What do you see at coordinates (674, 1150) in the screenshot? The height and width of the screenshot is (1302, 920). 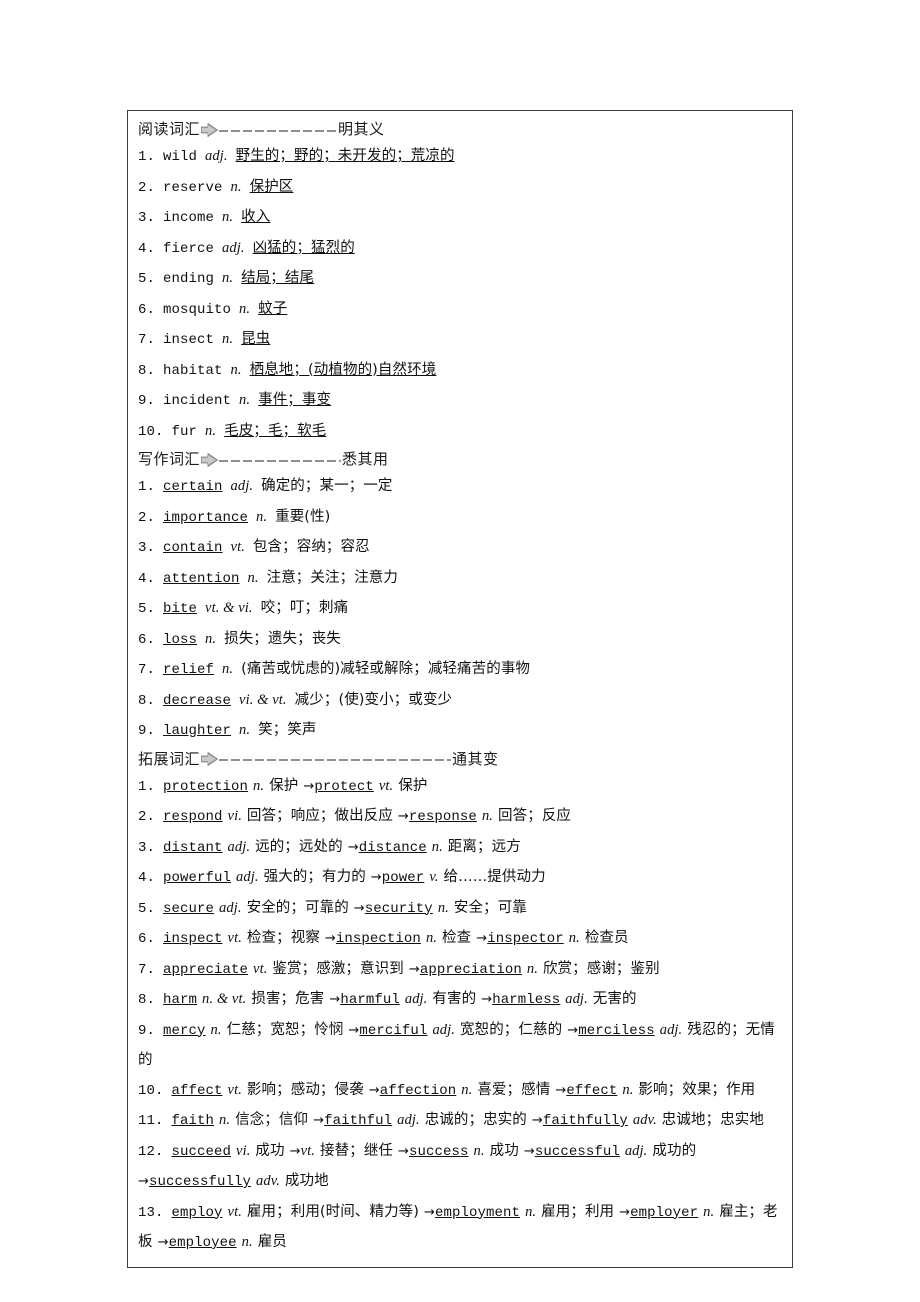 I see `word-meaning: 成功的` at bounding box center [674, 1150].